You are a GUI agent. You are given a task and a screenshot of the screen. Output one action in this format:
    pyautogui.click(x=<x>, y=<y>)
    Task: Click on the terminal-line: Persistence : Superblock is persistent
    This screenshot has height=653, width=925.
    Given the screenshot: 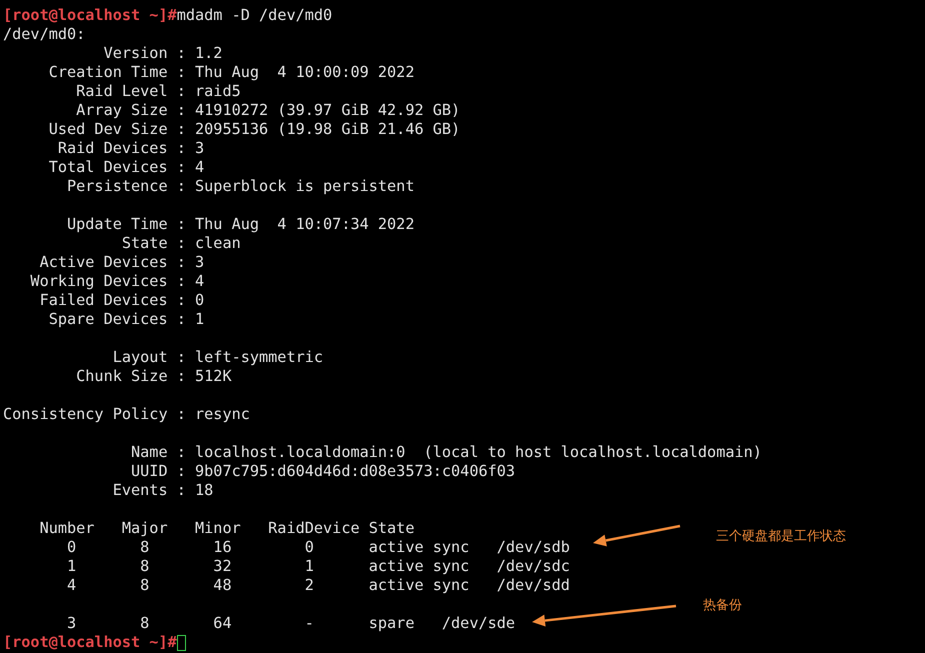 What is the action you would take?
    pyautogui.click(x=240, y=186)
    